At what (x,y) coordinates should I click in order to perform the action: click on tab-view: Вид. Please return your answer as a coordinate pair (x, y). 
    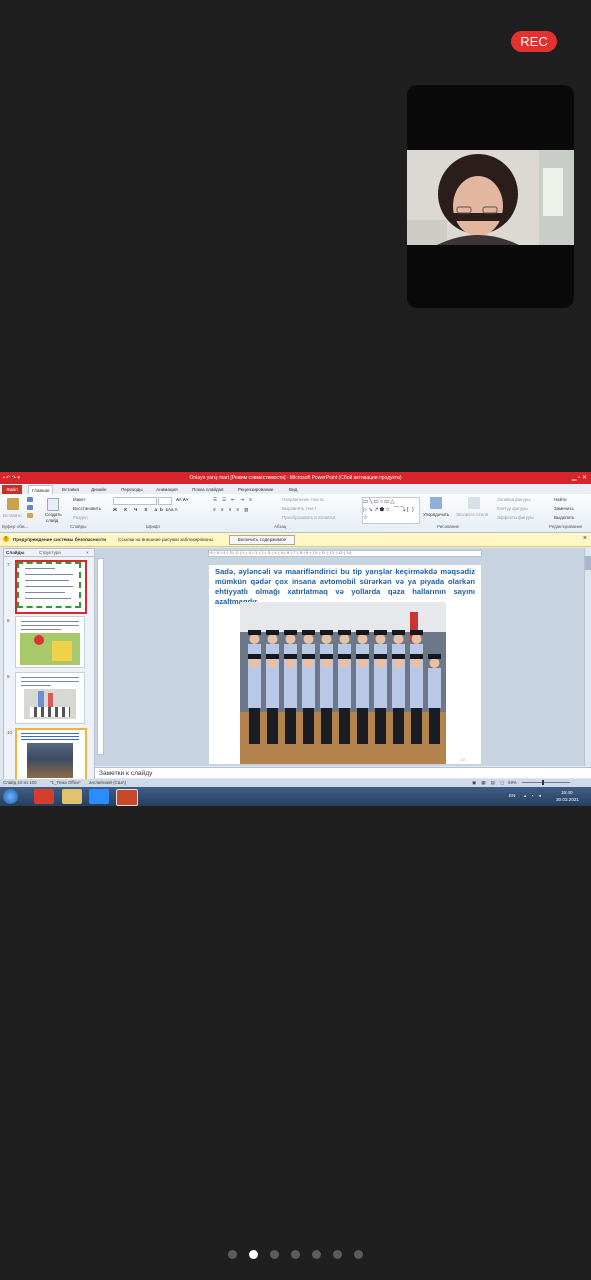
    Looking at the image, I should click on (293, 489).